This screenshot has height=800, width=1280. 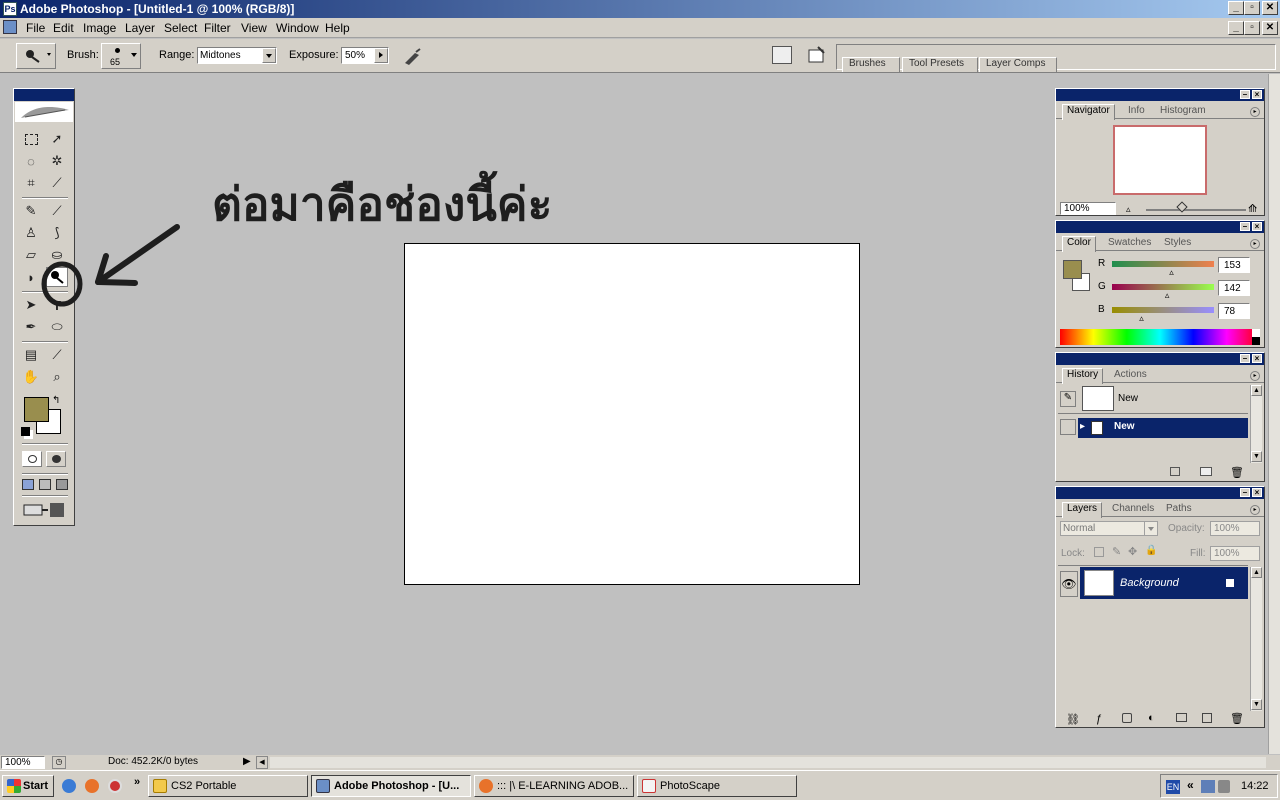 I want to click on marquee-tool-icon, so click(x=31, y=139).